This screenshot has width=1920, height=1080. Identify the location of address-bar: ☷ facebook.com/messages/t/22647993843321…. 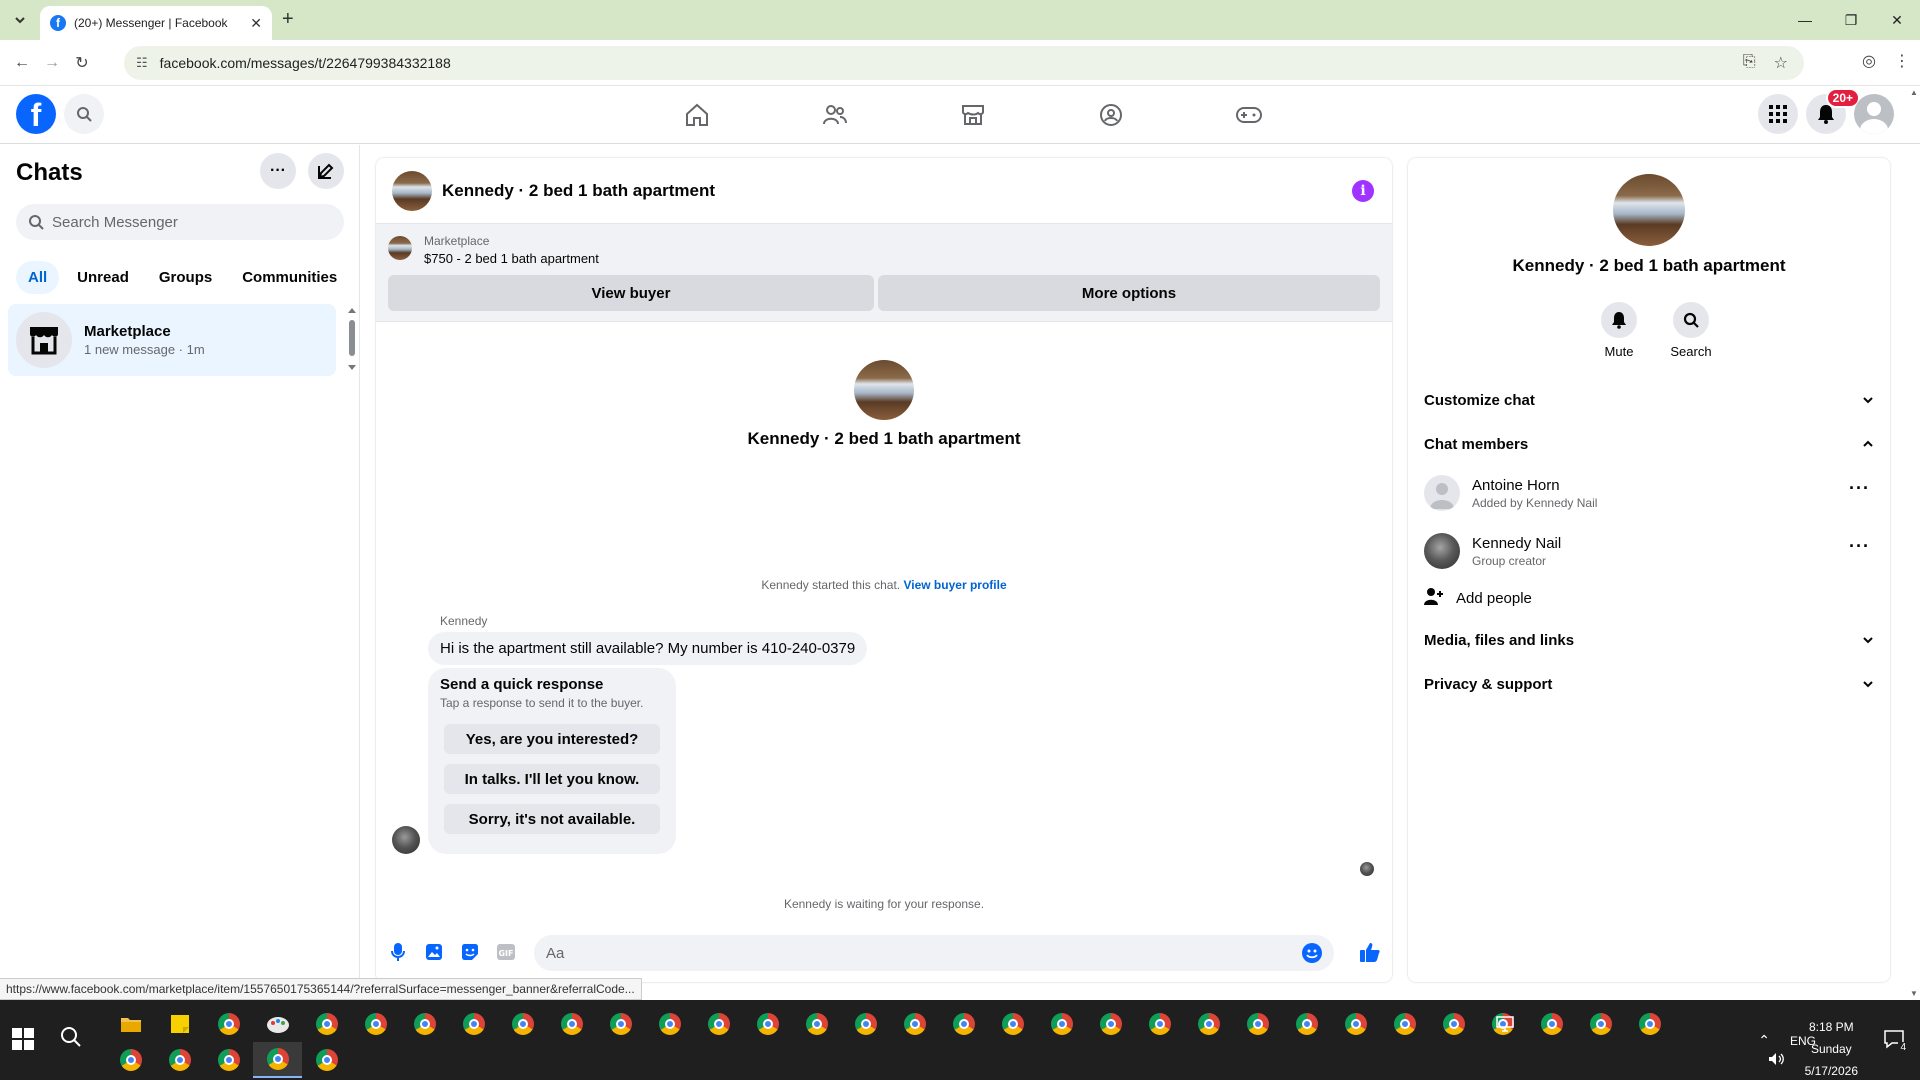
(964, 63).